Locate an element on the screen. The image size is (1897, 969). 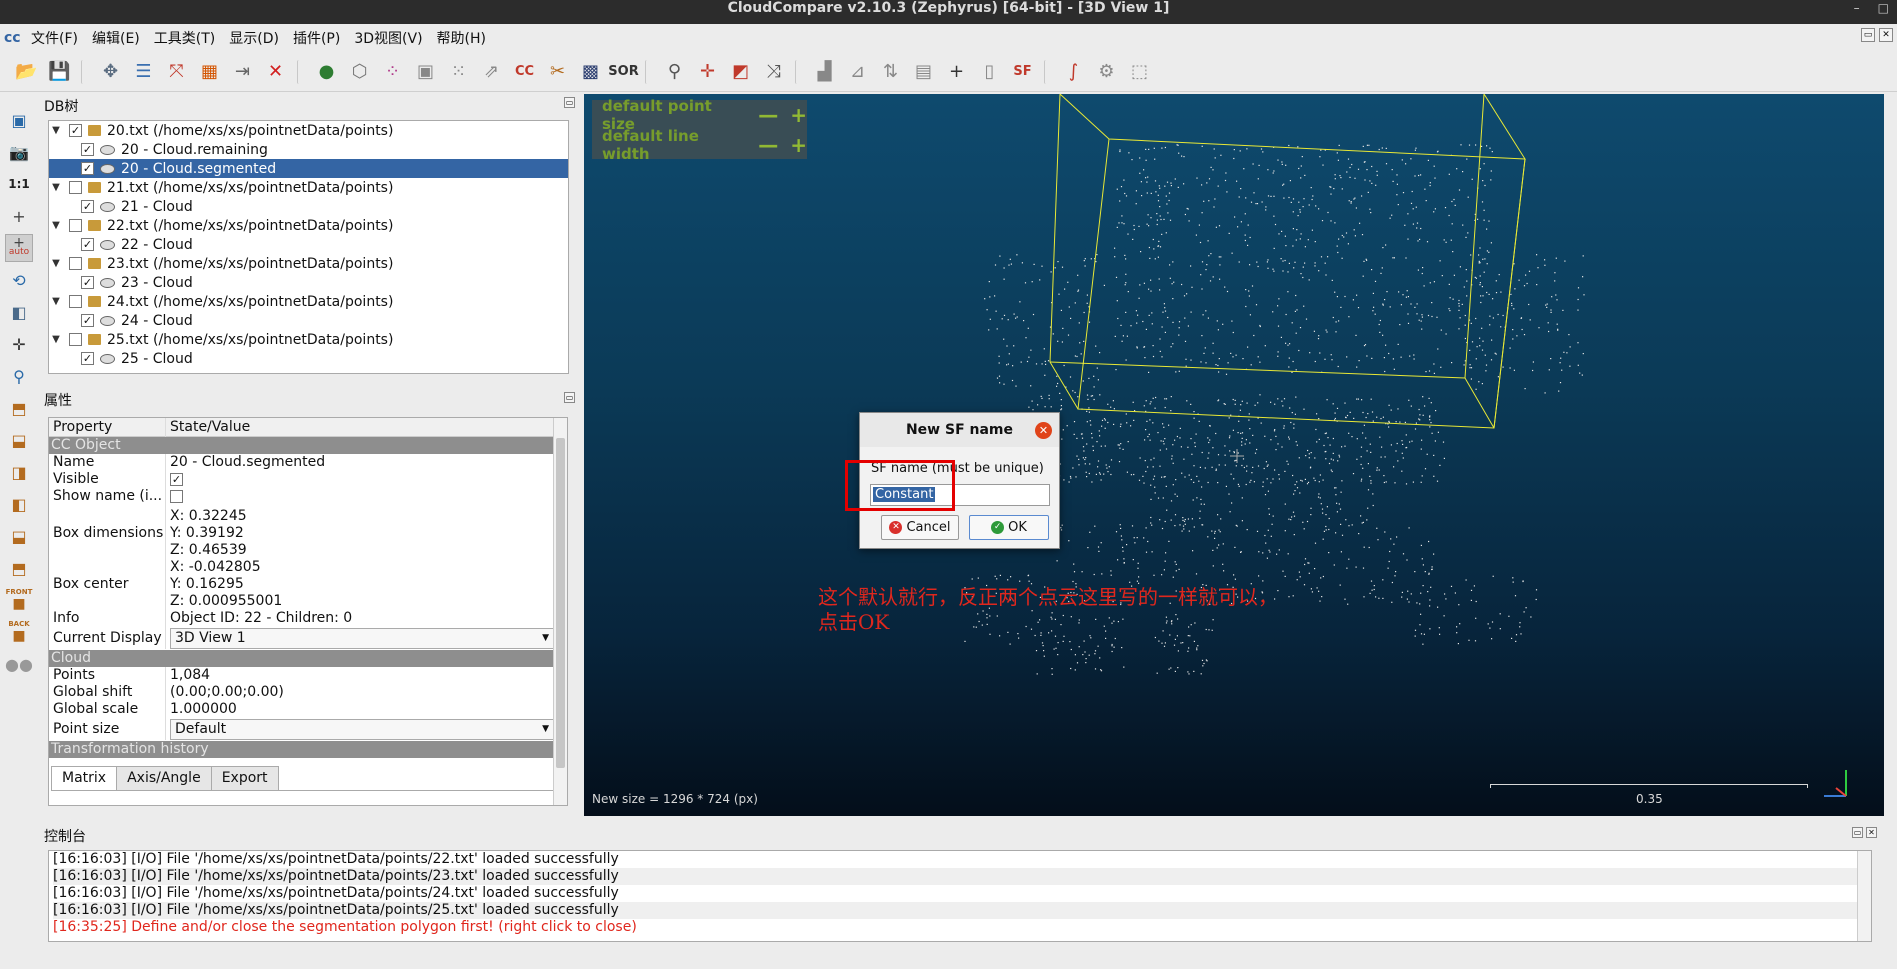
menu-plugins: 插件(P) is located at coordinates (316, 38).